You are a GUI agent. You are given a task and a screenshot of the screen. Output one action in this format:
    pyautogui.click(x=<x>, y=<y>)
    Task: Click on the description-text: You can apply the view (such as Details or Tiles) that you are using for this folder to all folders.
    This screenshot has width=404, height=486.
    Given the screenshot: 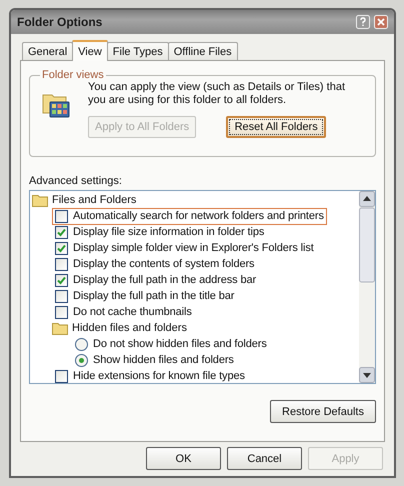 What is the action you would take?
    pyautogui.click(x=217, y=94)
    